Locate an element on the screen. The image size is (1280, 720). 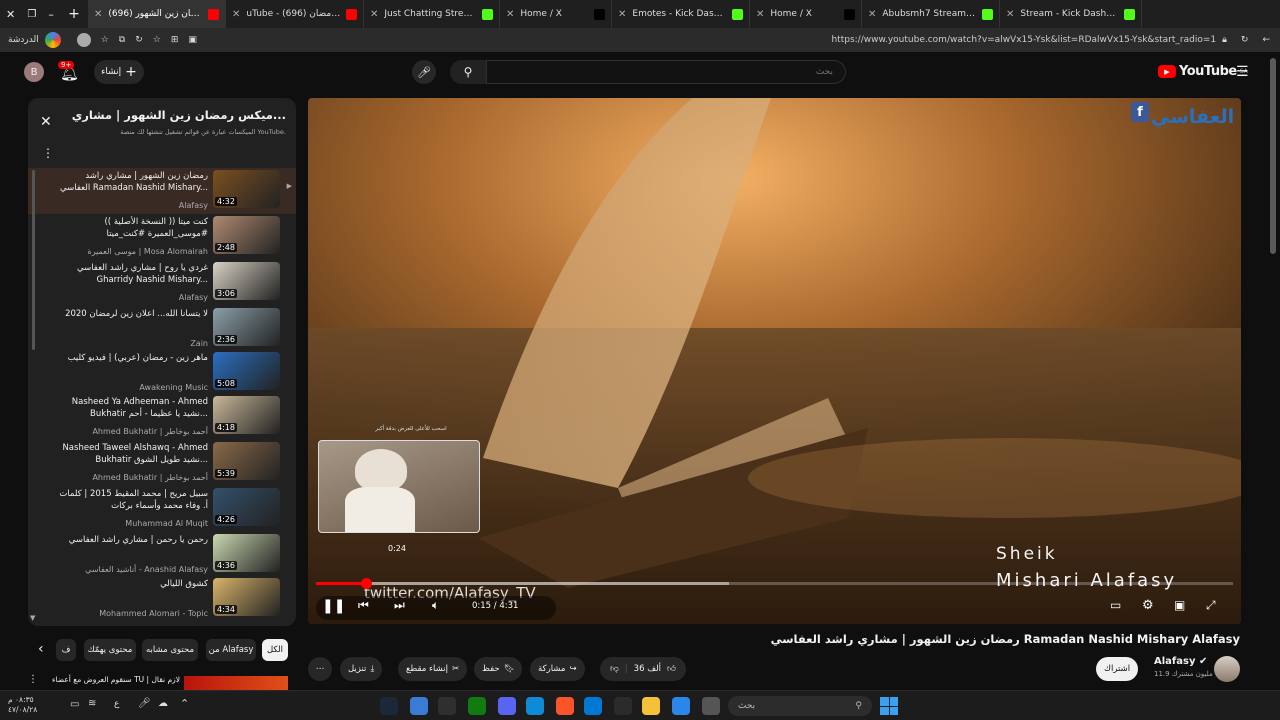
wifi-icon: ≋ is located at coordinates (92, 703).